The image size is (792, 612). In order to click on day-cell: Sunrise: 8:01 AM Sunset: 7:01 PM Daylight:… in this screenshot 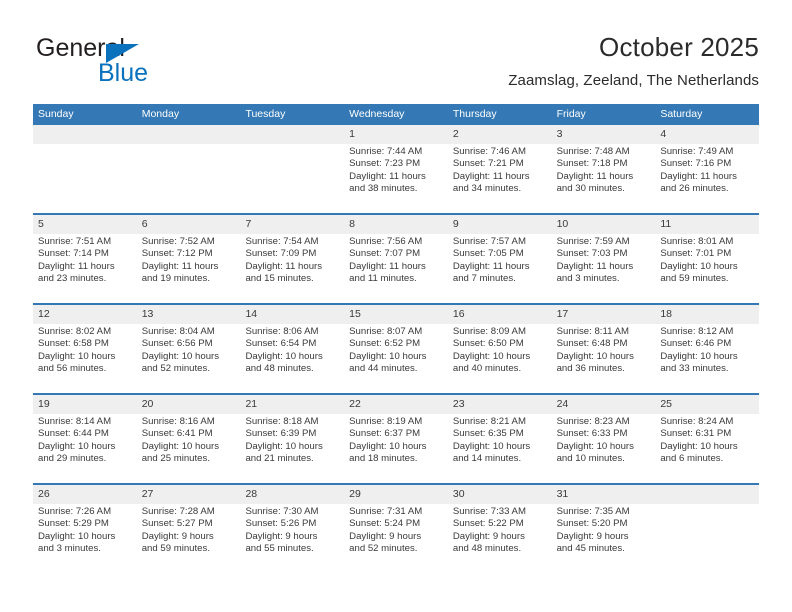, I will do `click(707, 268)`.